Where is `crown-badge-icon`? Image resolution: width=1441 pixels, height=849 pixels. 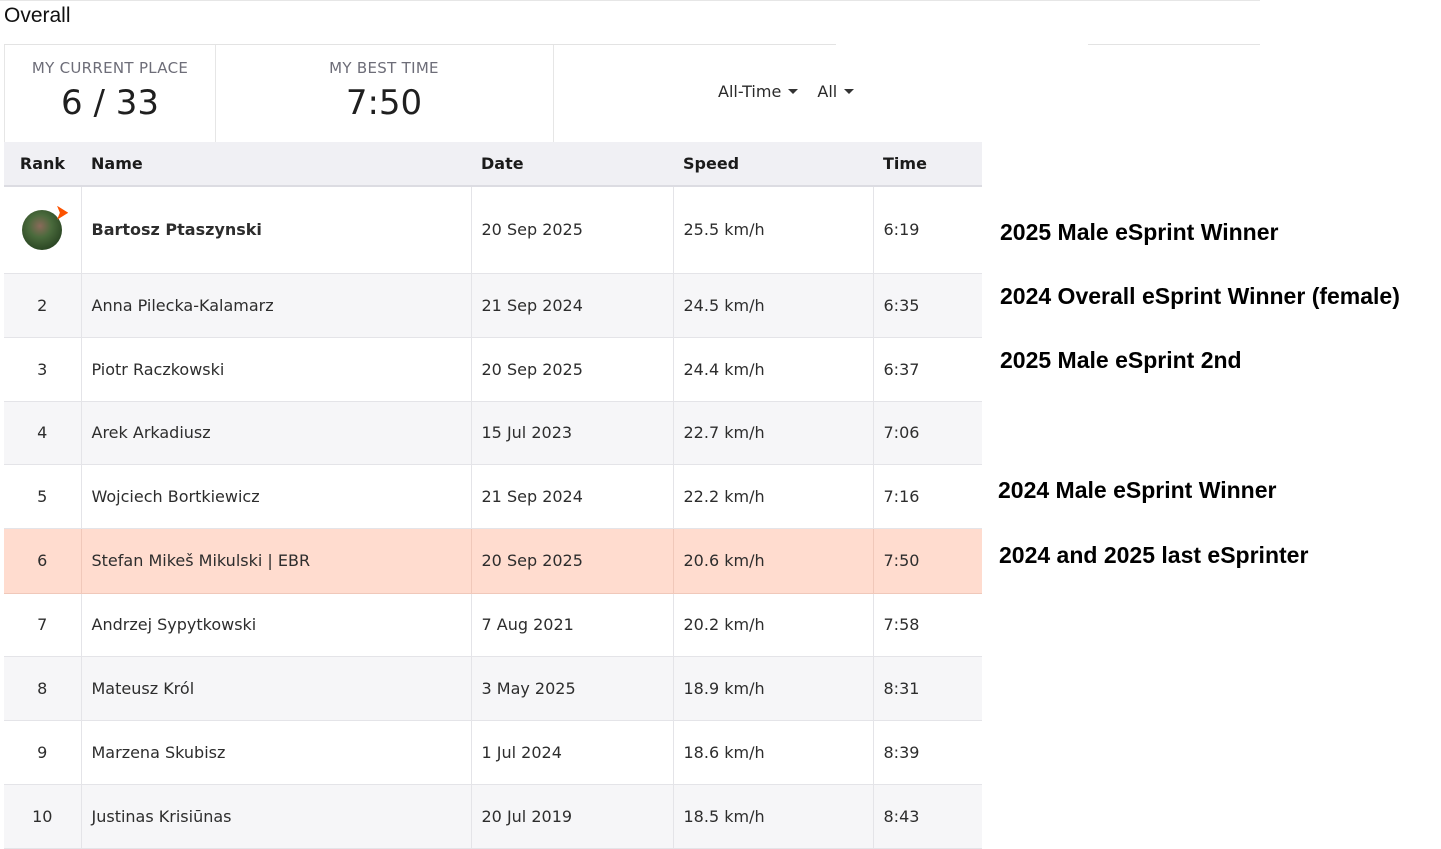 crown-badge-icon is located at coordinates (63, 212).